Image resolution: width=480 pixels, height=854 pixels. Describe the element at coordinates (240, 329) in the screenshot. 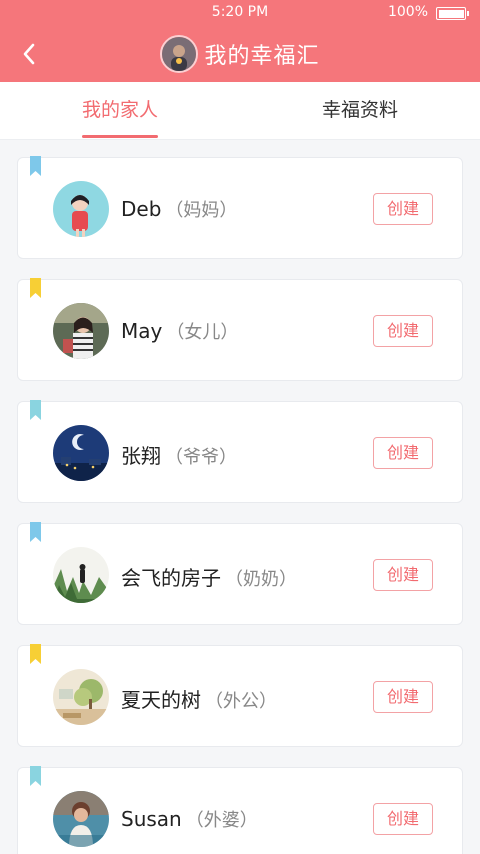

I see `family-member-card: May （女儿） 创建` at that location.